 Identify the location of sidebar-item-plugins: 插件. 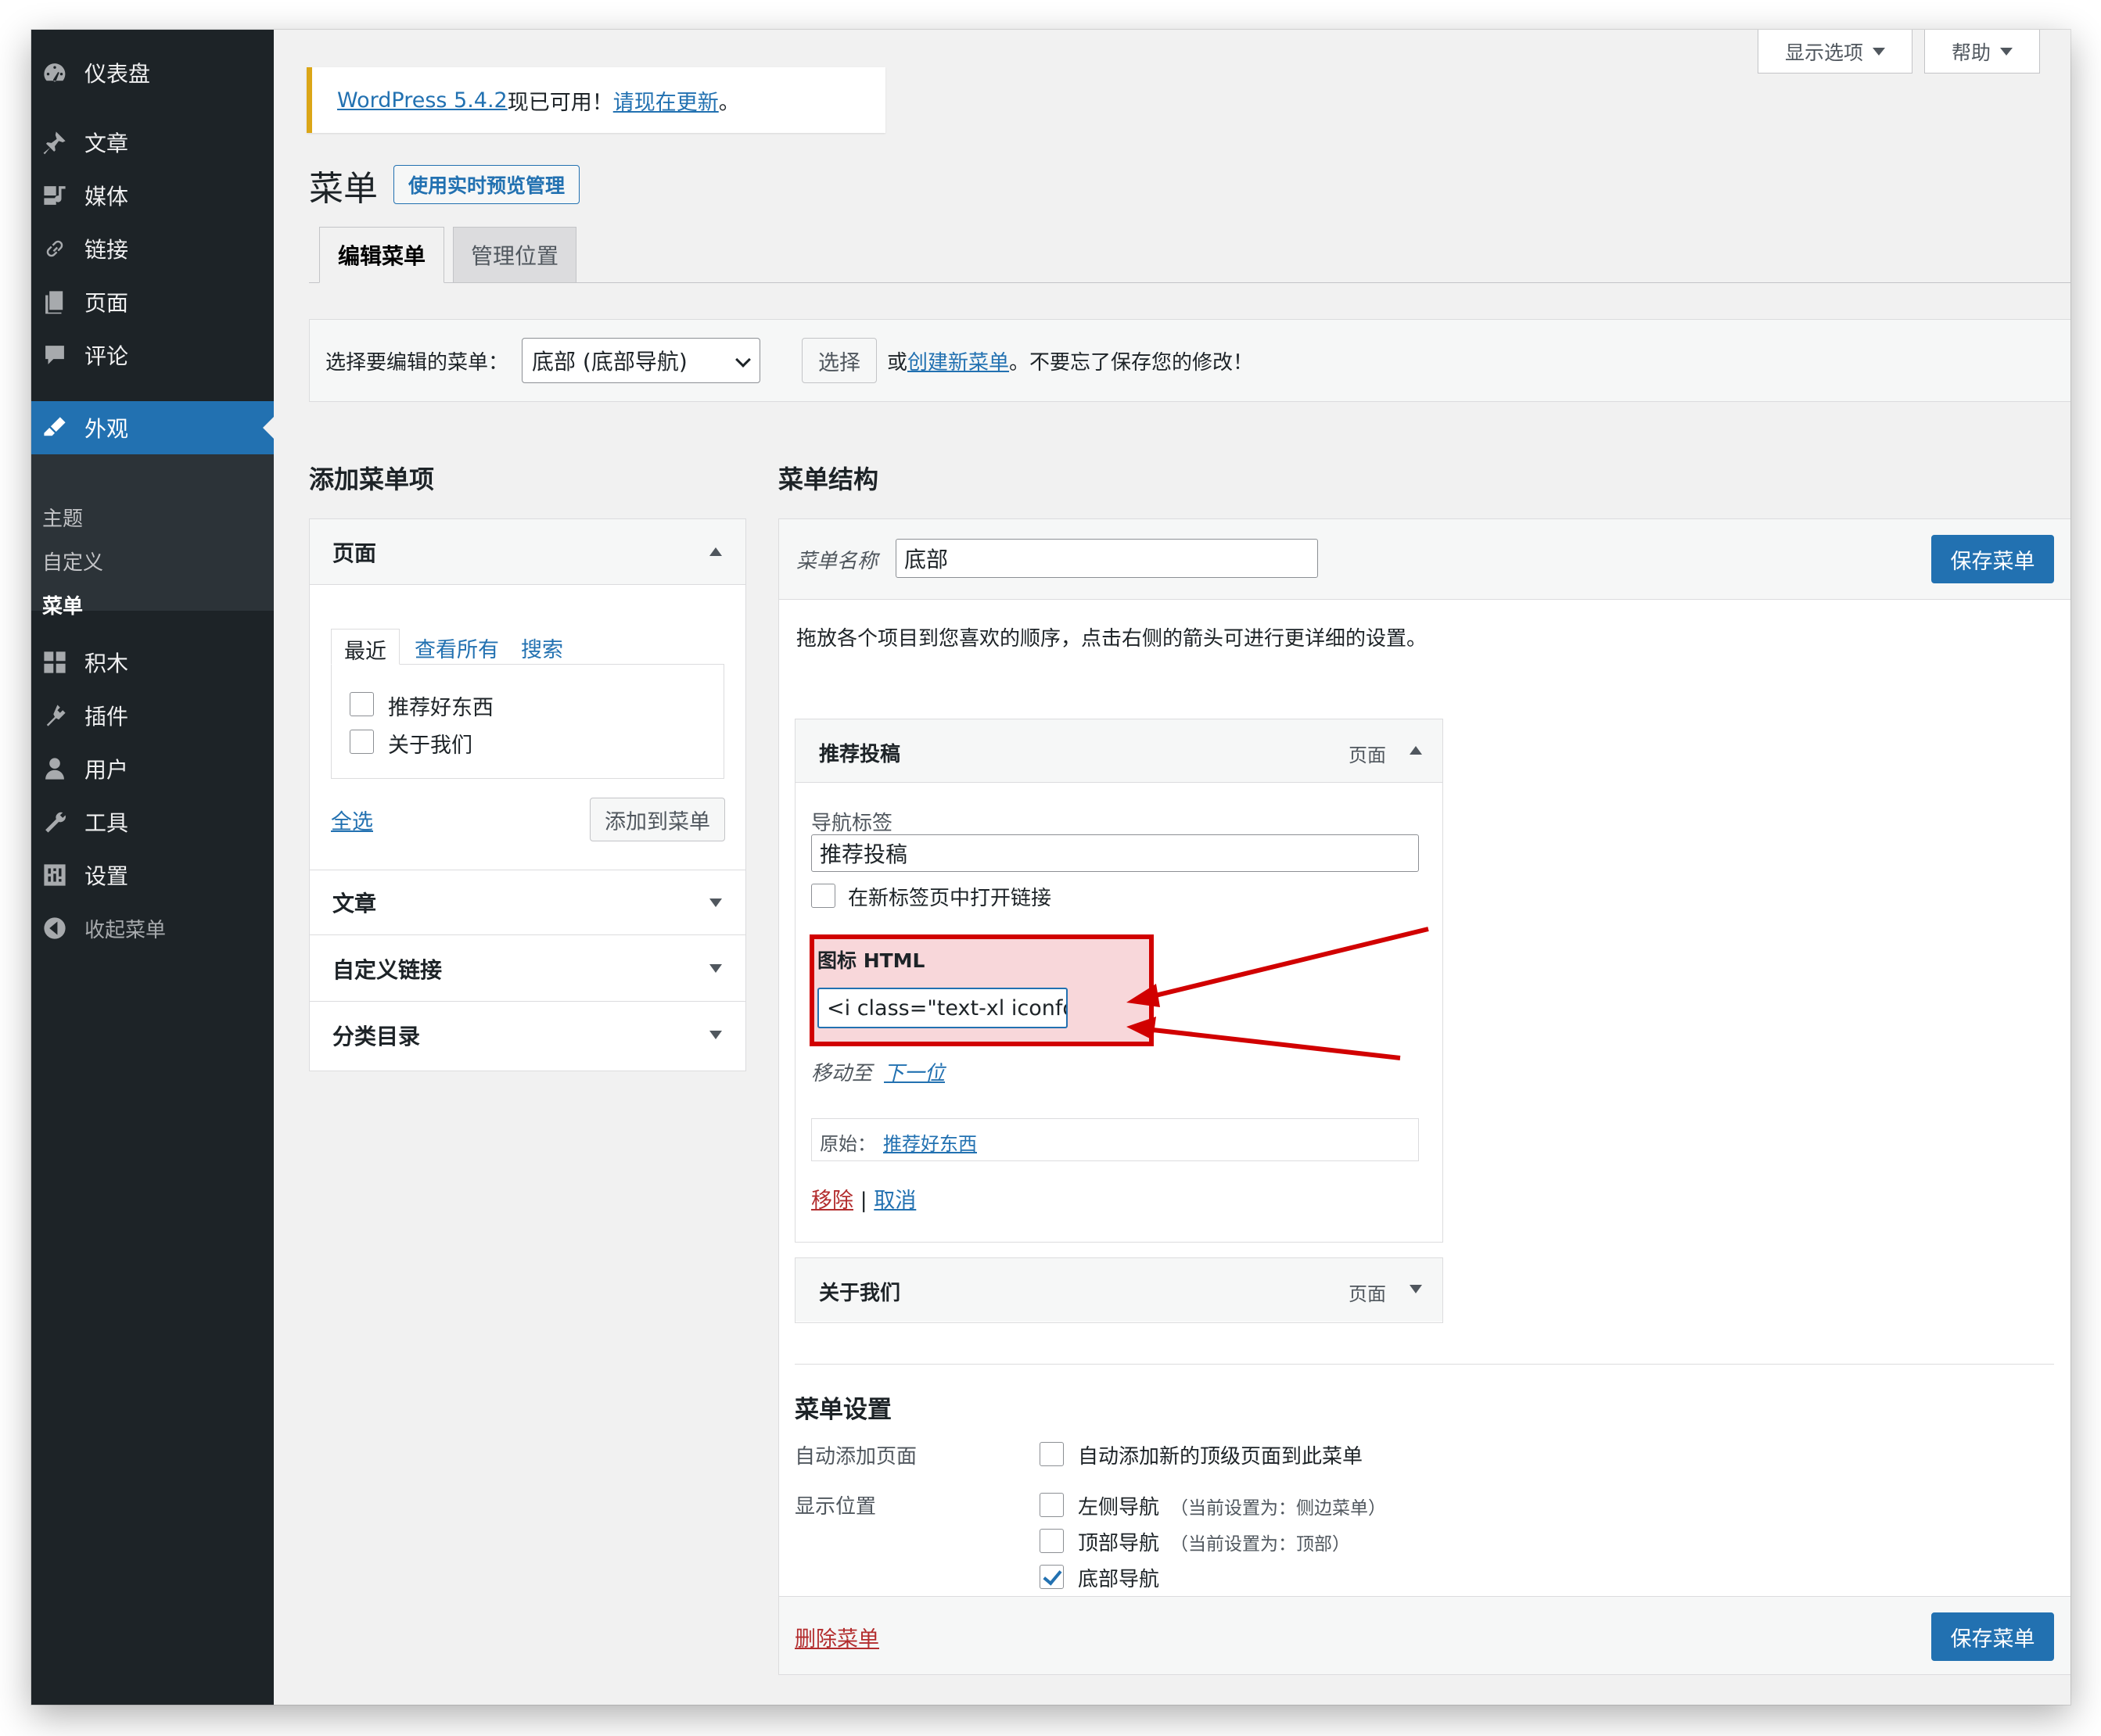
(152, 715).